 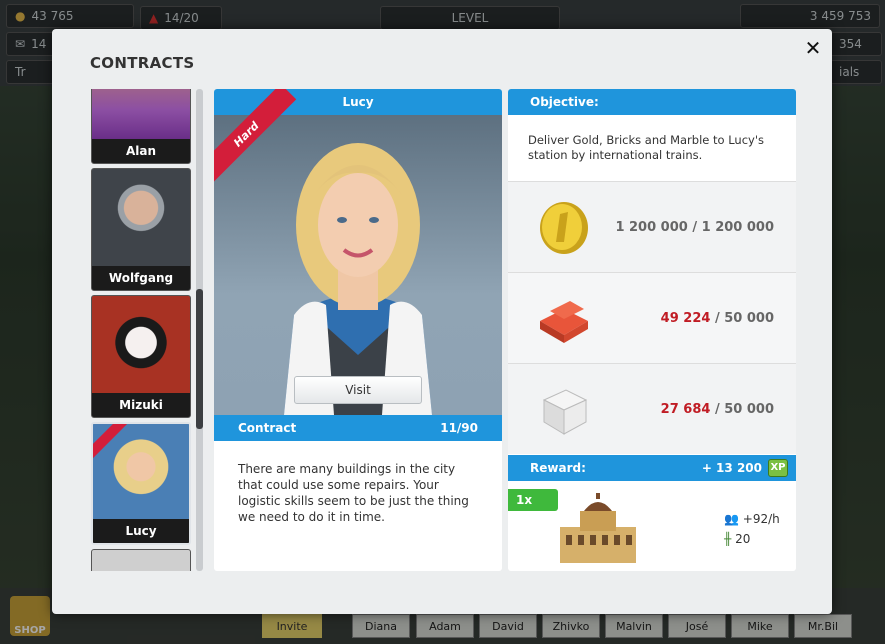 I want to click on objective-value: 49 224 / 50 000, so click(x=717, y=318).